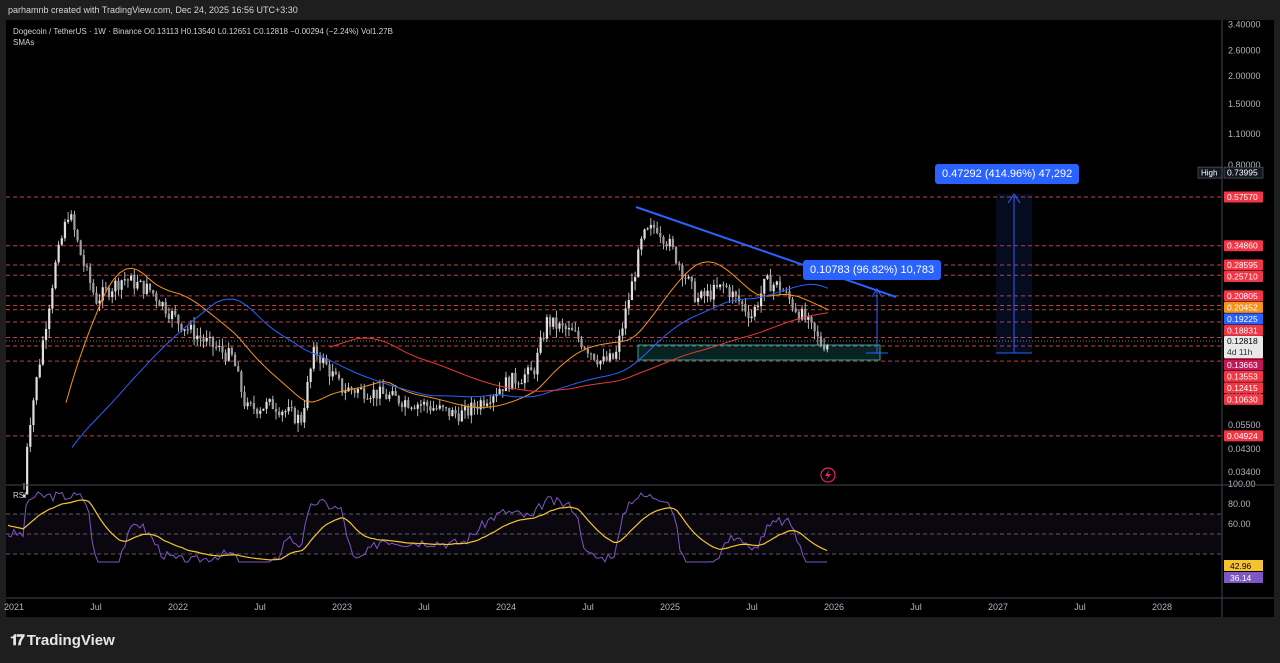 The image size is (1280, 663). I want to click on time-tick: 2028, so click(1162, 607).